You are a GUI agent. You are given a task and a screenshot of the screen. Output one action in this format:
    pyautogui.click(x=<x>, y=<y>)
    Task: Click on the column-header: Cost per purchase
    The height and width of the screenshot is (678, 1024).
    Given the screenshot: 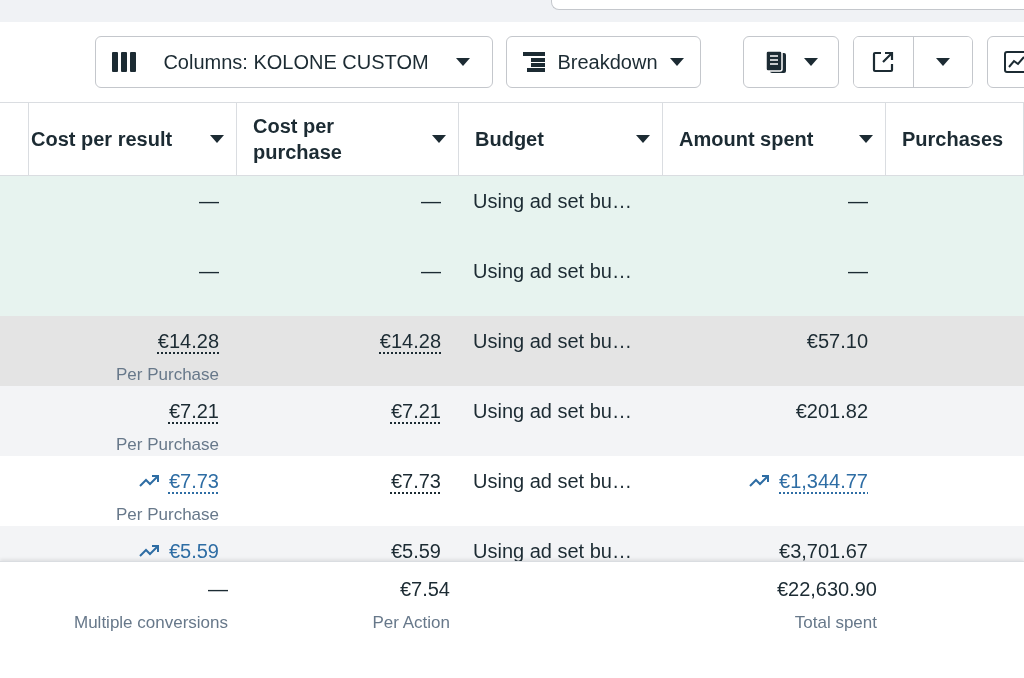 What is the action you would take?
    pyautogui.click(x=348, y=139)
    